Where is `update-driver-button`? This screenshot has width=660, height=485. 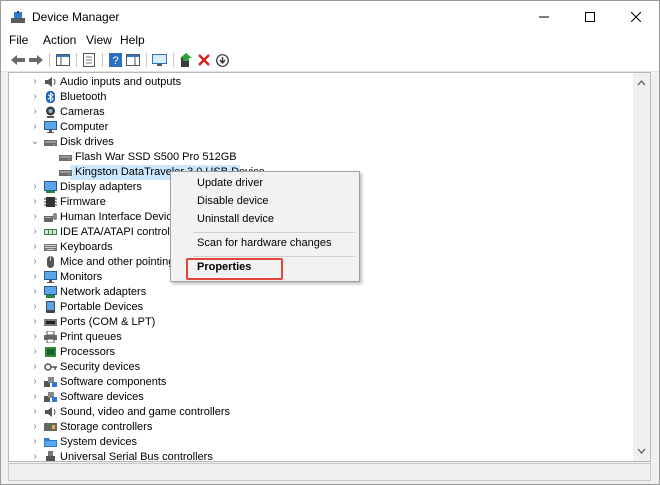
update-driver-button is located at coordinates (186, 60).